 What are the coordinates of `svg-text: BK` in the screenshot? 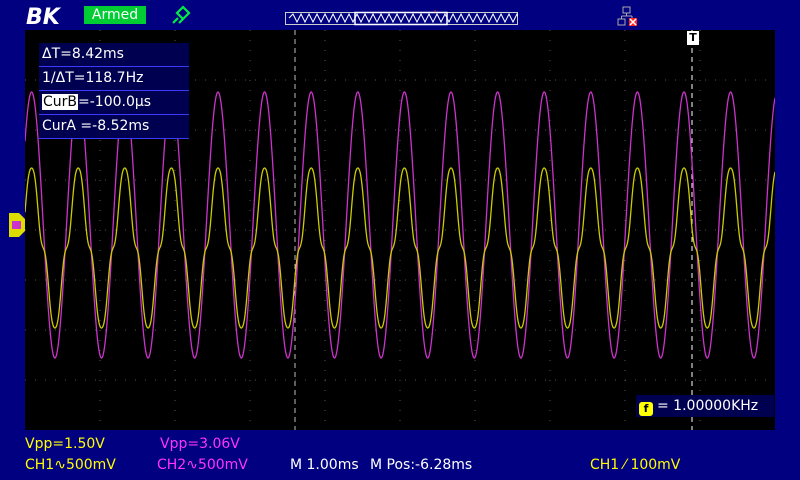 It's located at (44, 16).